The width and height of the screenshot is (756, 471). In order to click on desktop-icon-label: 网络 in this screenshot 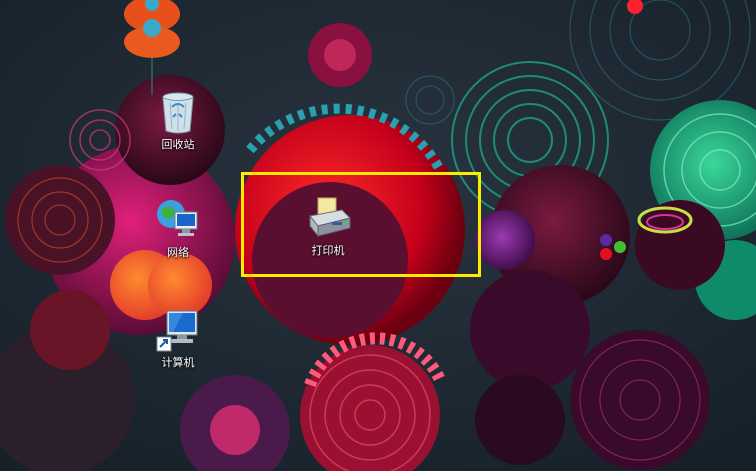, I will do `click(178, 252)`.